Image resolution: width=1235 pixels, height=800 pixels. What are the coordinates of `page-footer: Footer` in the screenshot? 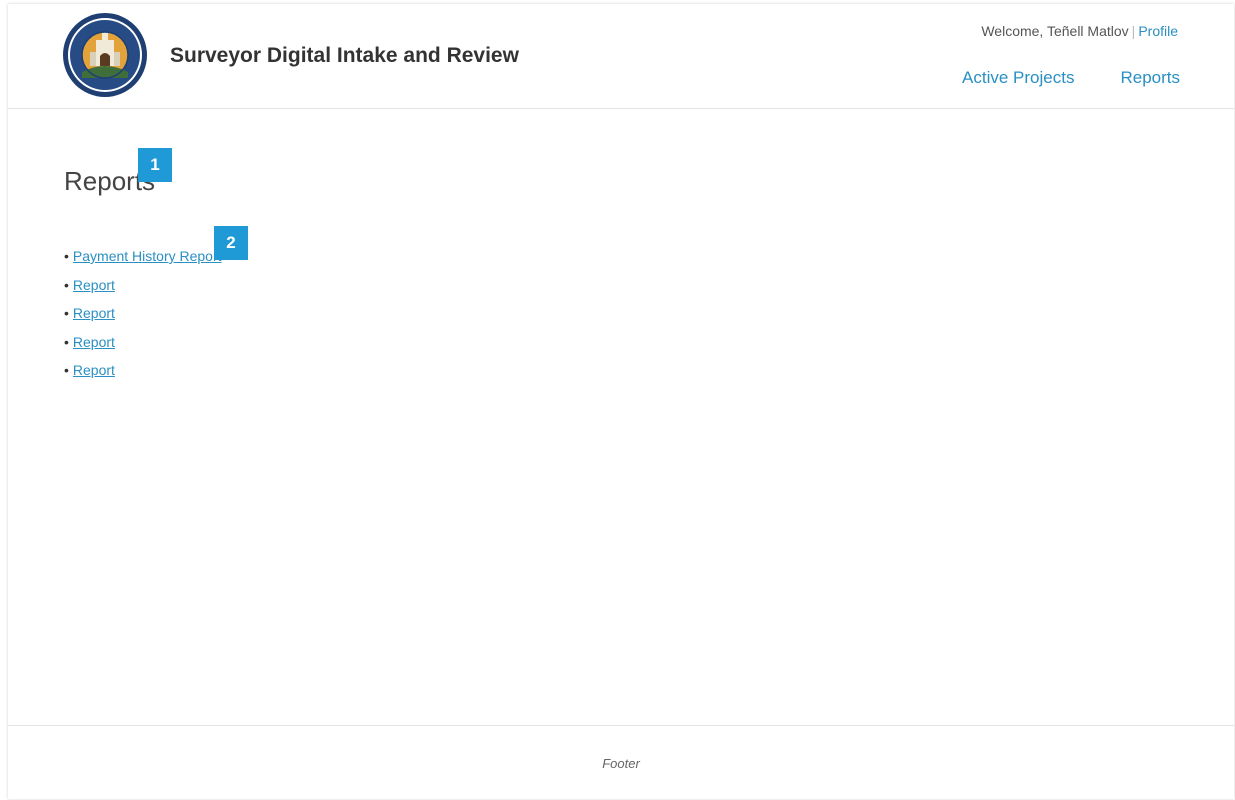 It's located at (621, 762).